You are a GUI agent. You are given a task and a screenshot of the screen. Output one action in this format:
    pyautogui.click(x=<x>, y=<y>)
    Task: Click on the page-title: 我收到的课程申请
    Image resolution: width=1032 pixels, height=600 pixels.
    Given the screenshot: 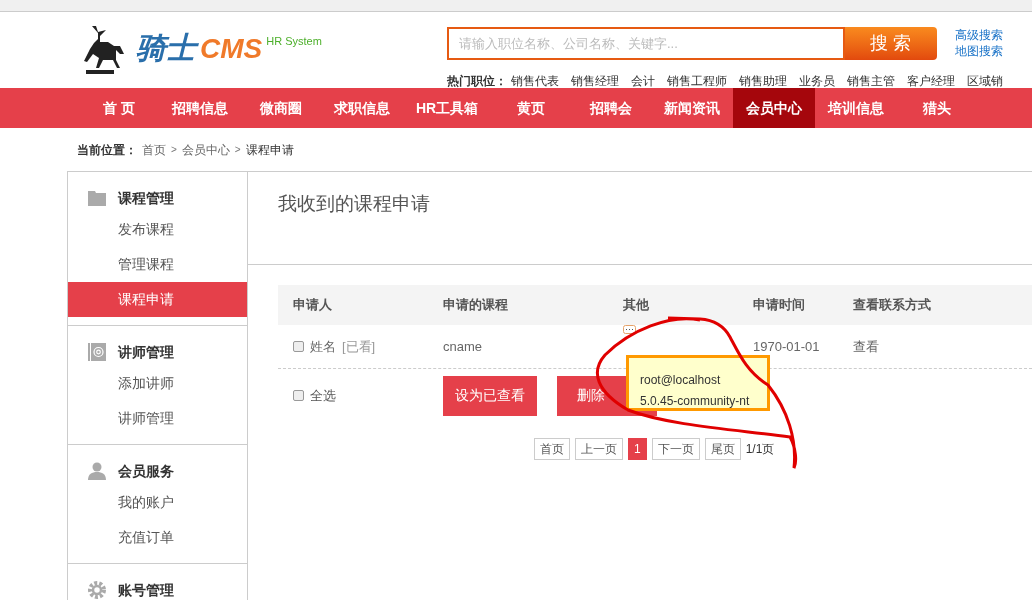 What is the action you would take?
    pyautogui.click(x=640, y=218)
    